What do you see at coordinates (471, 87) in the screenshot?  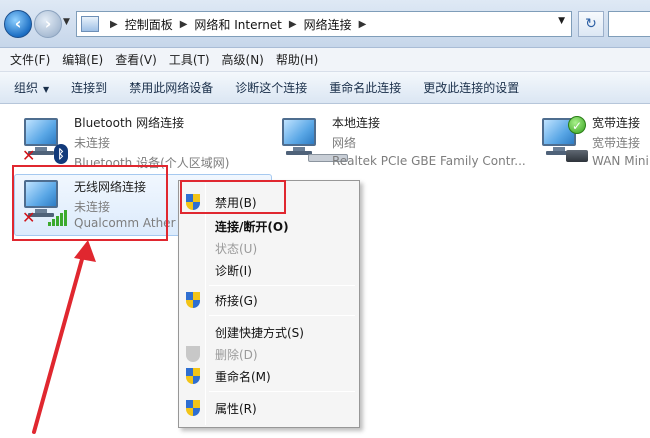 I see `change-settings-button: 更改此连接的设置` at bounding box center [471, 87].